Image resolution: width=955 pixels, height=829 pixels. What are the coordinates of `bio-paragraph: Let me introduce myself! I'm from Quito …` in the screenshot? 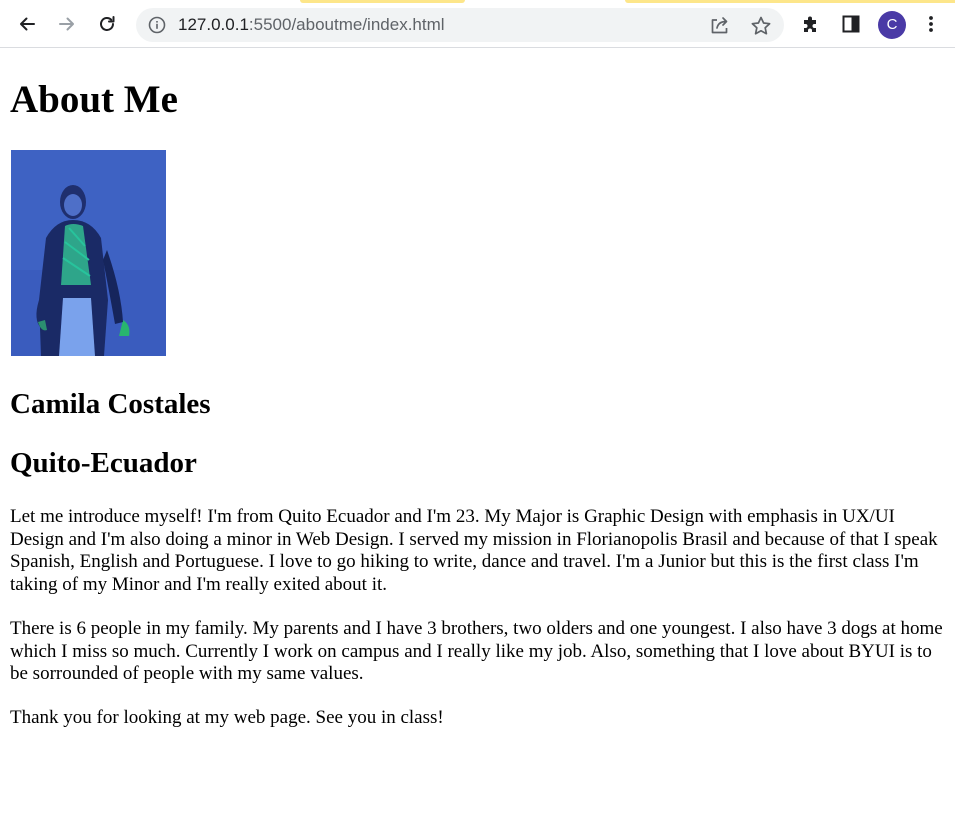 It's located at (474, 550).